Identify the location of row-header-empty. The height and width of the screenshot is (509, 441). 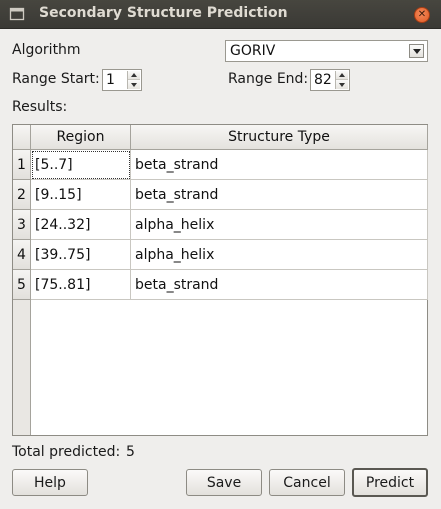
(22, 367).